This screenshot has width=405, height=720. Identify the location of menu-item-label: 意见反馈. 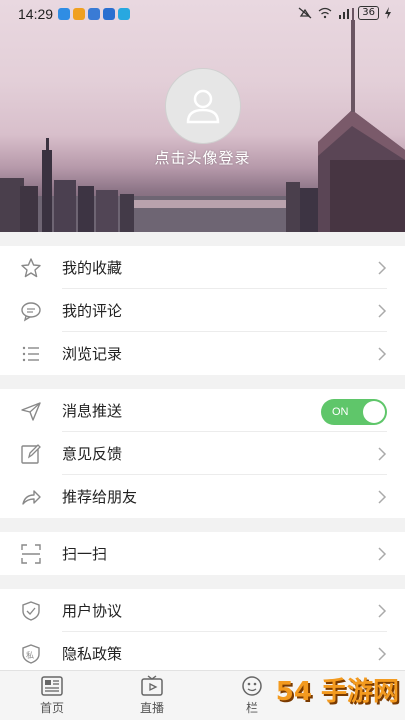
(92, 454).